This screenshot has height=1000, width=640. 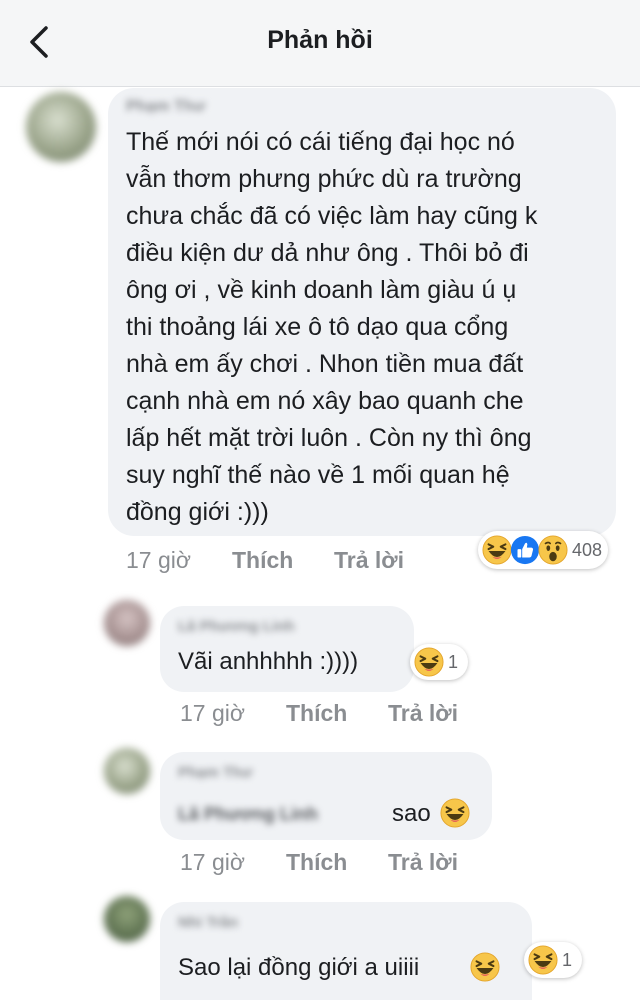 What do you see at coordinates (324, 179) in the screenshot?
I see `comment-line: vẫn thơm phưng phức dù ra trường` at bounding box center [324, 179].